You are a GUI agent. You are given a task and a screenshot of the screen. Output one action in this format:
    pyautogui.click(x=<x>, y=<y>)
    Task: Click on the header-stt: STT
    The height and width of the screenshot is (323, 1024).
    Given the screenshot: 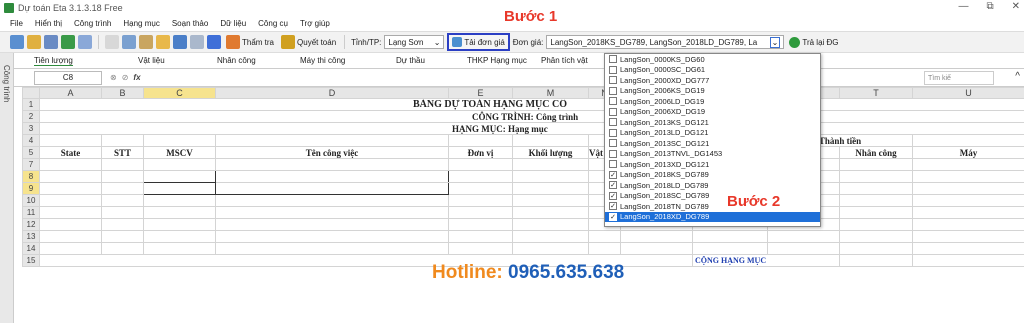 What is the action you would take?
    pyautogui.click(x=122, y=152)
    